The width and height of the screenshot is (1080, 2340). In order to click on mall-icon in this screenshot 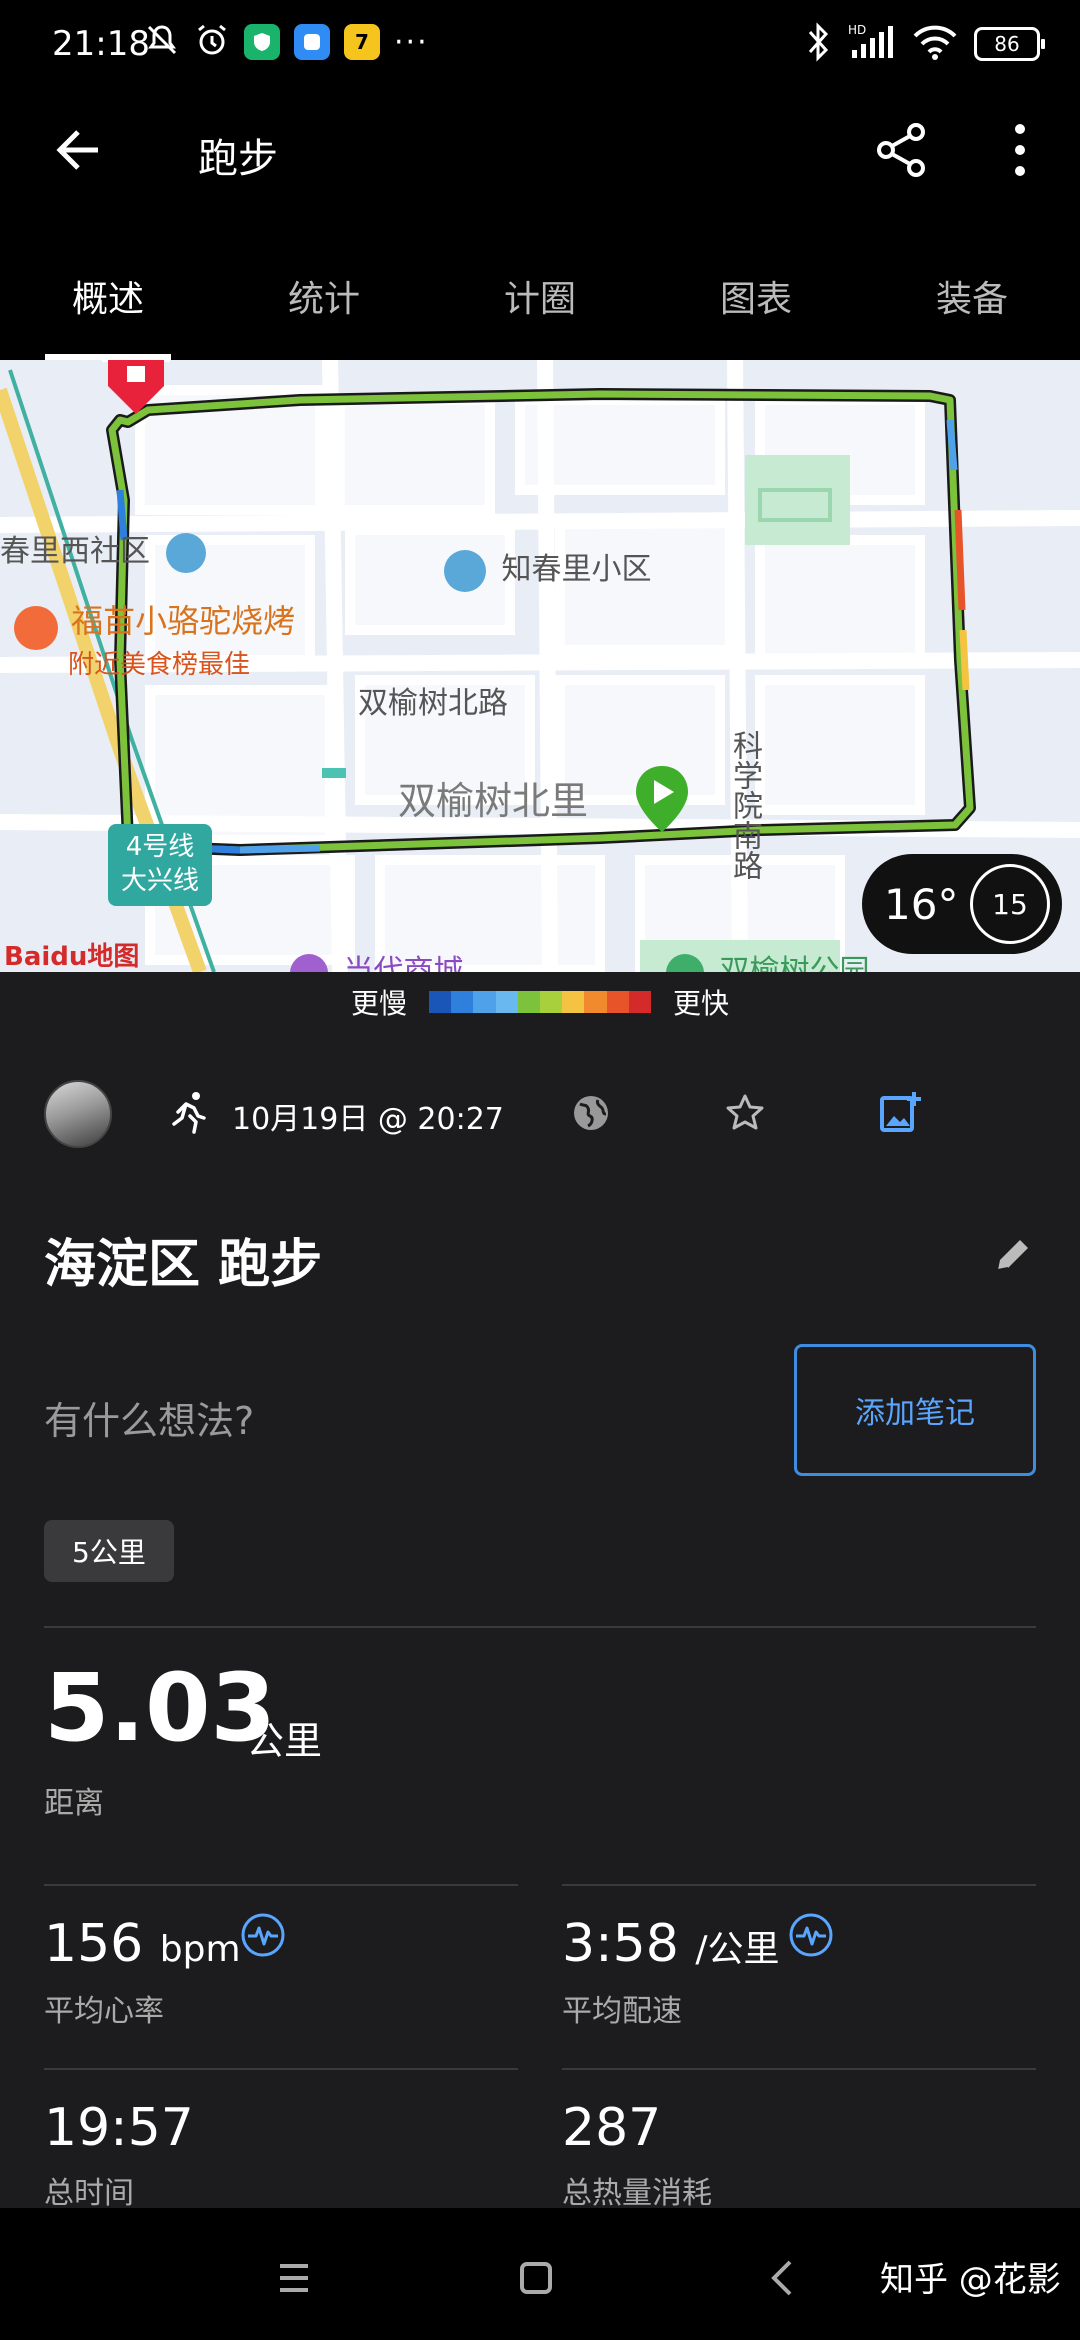, I will do `click(309, 962)`.